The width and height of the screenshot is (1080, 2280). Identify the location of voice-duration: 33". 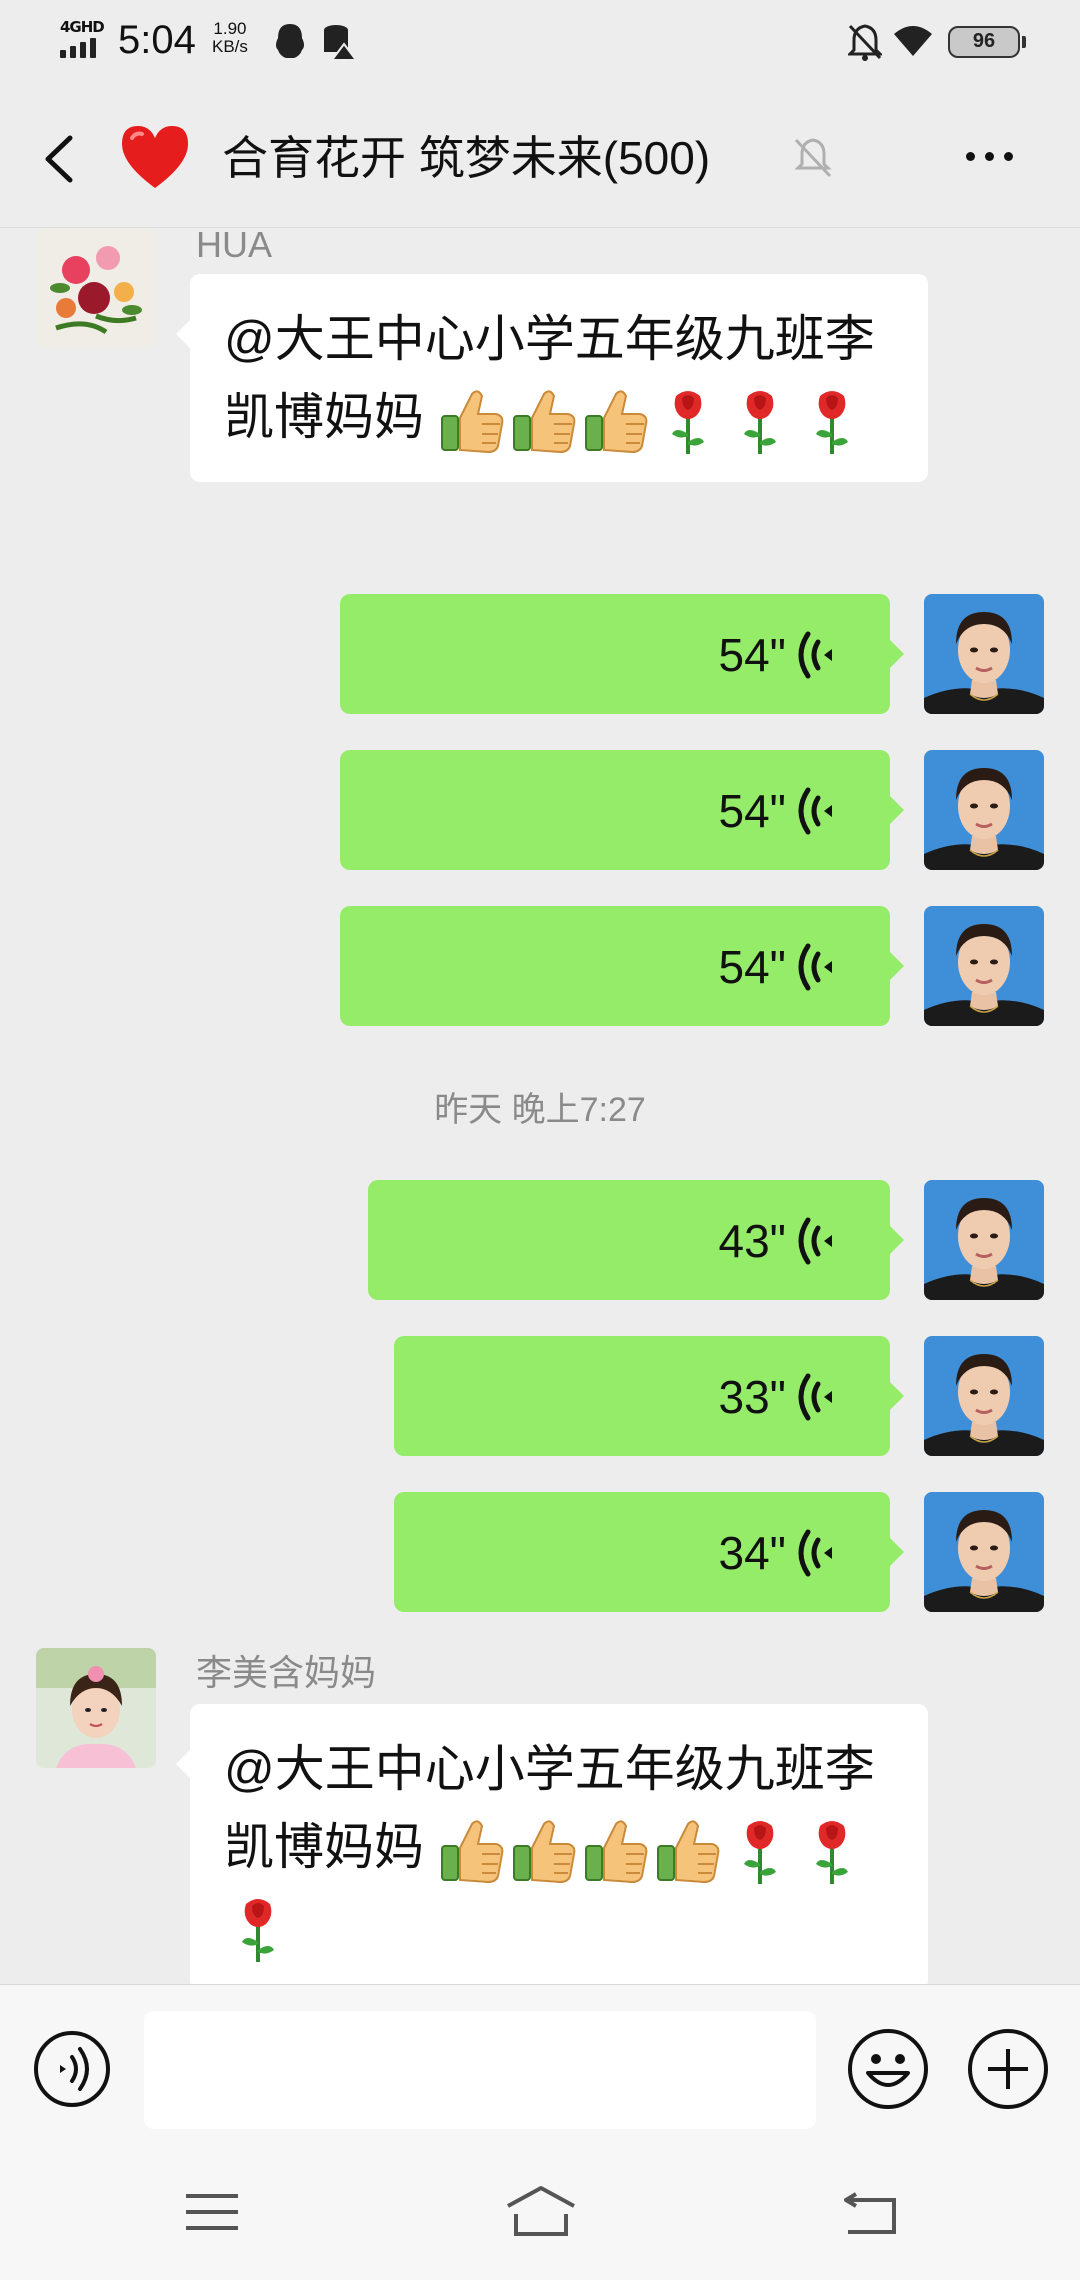
(752, 1397).